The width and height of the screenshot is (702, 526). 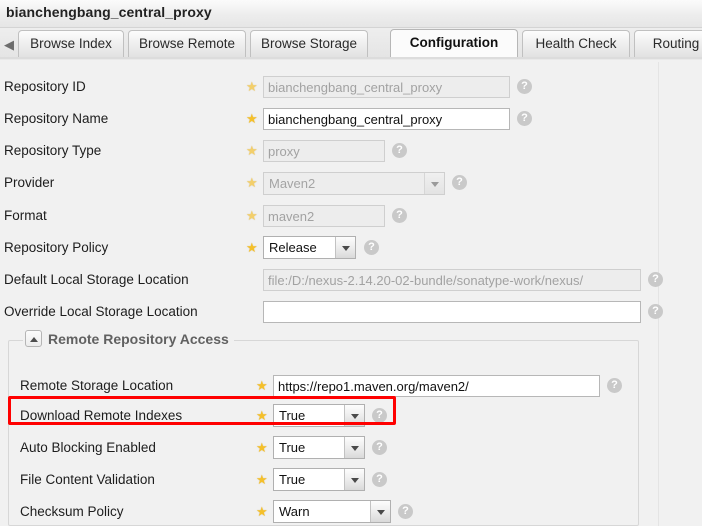 What do you see at coordinates (53, 150) in the screenshot?
I see `label-repository-type: Repository Type` at bounding box center [53, 150].